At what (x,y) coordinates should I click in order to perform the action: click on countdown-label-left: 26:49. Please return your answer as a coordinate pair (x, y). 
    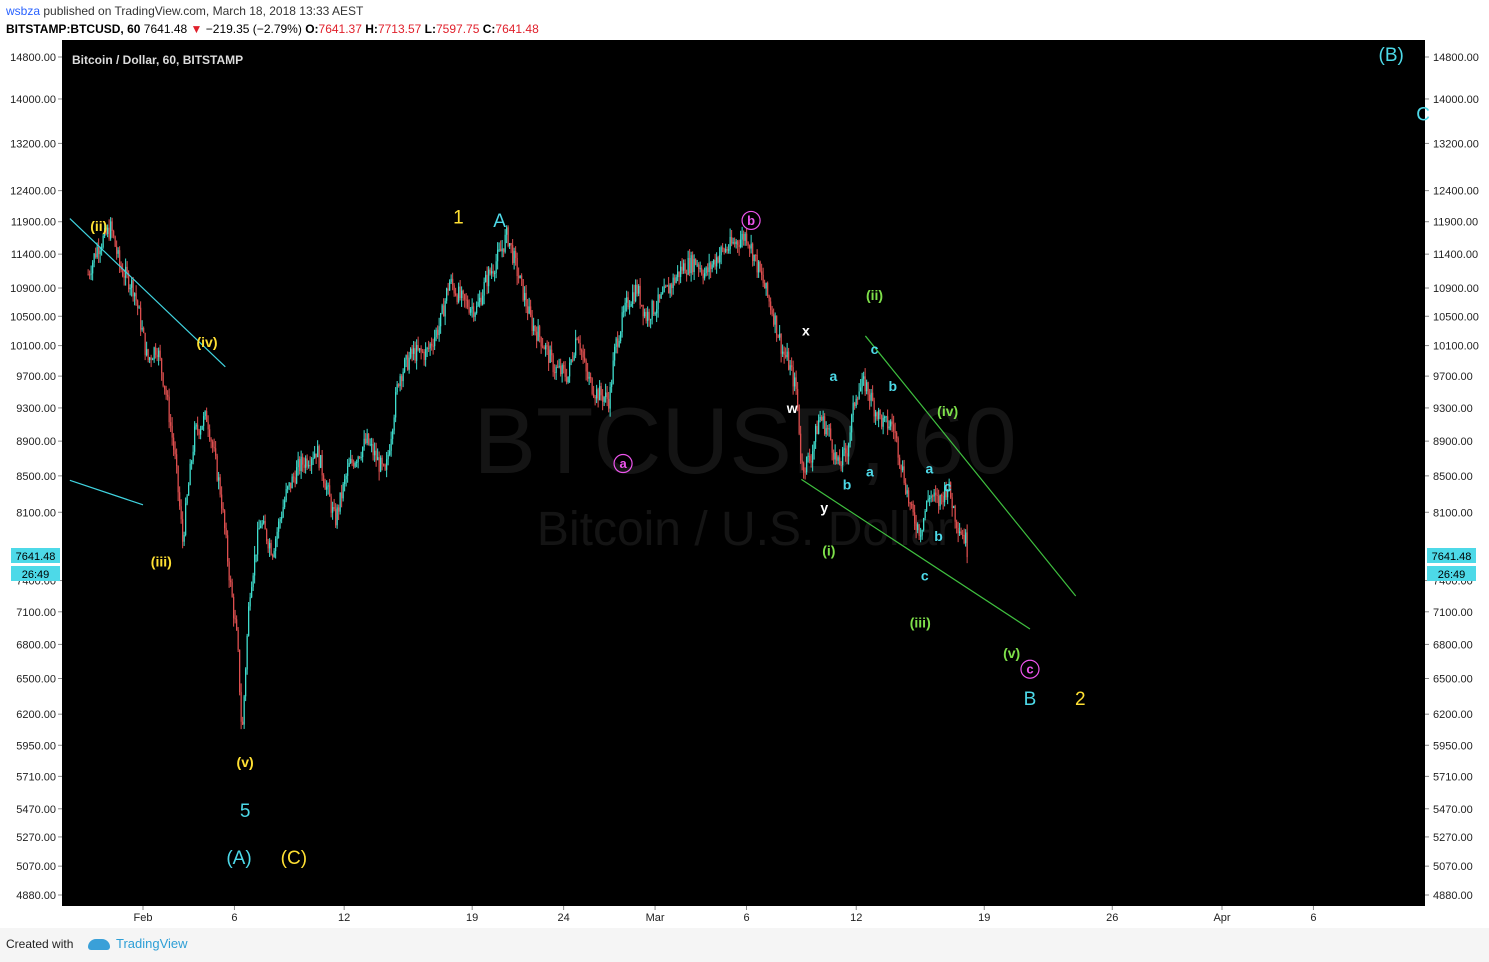
    Looking at the image, I should click on (36, 575).